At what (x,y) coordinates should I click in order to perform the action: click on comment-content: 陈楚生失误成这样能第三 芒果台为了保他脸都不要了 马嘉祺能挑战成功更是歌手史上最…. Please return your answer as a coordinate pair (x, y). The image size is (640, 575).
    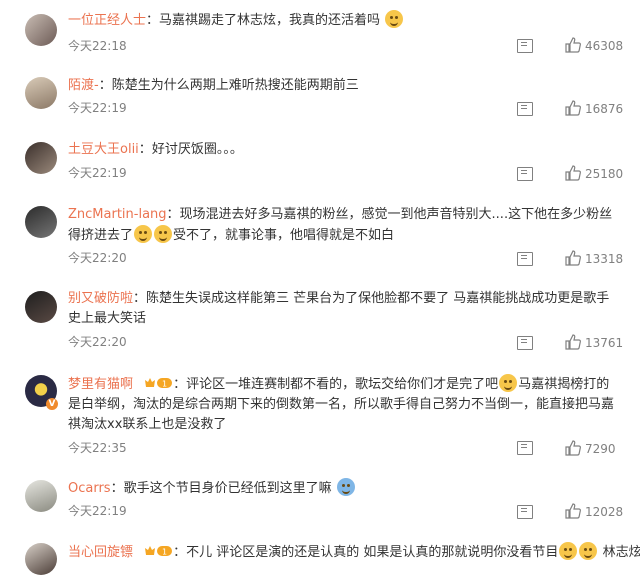
    Looking at the image, I should click on (339, 308).